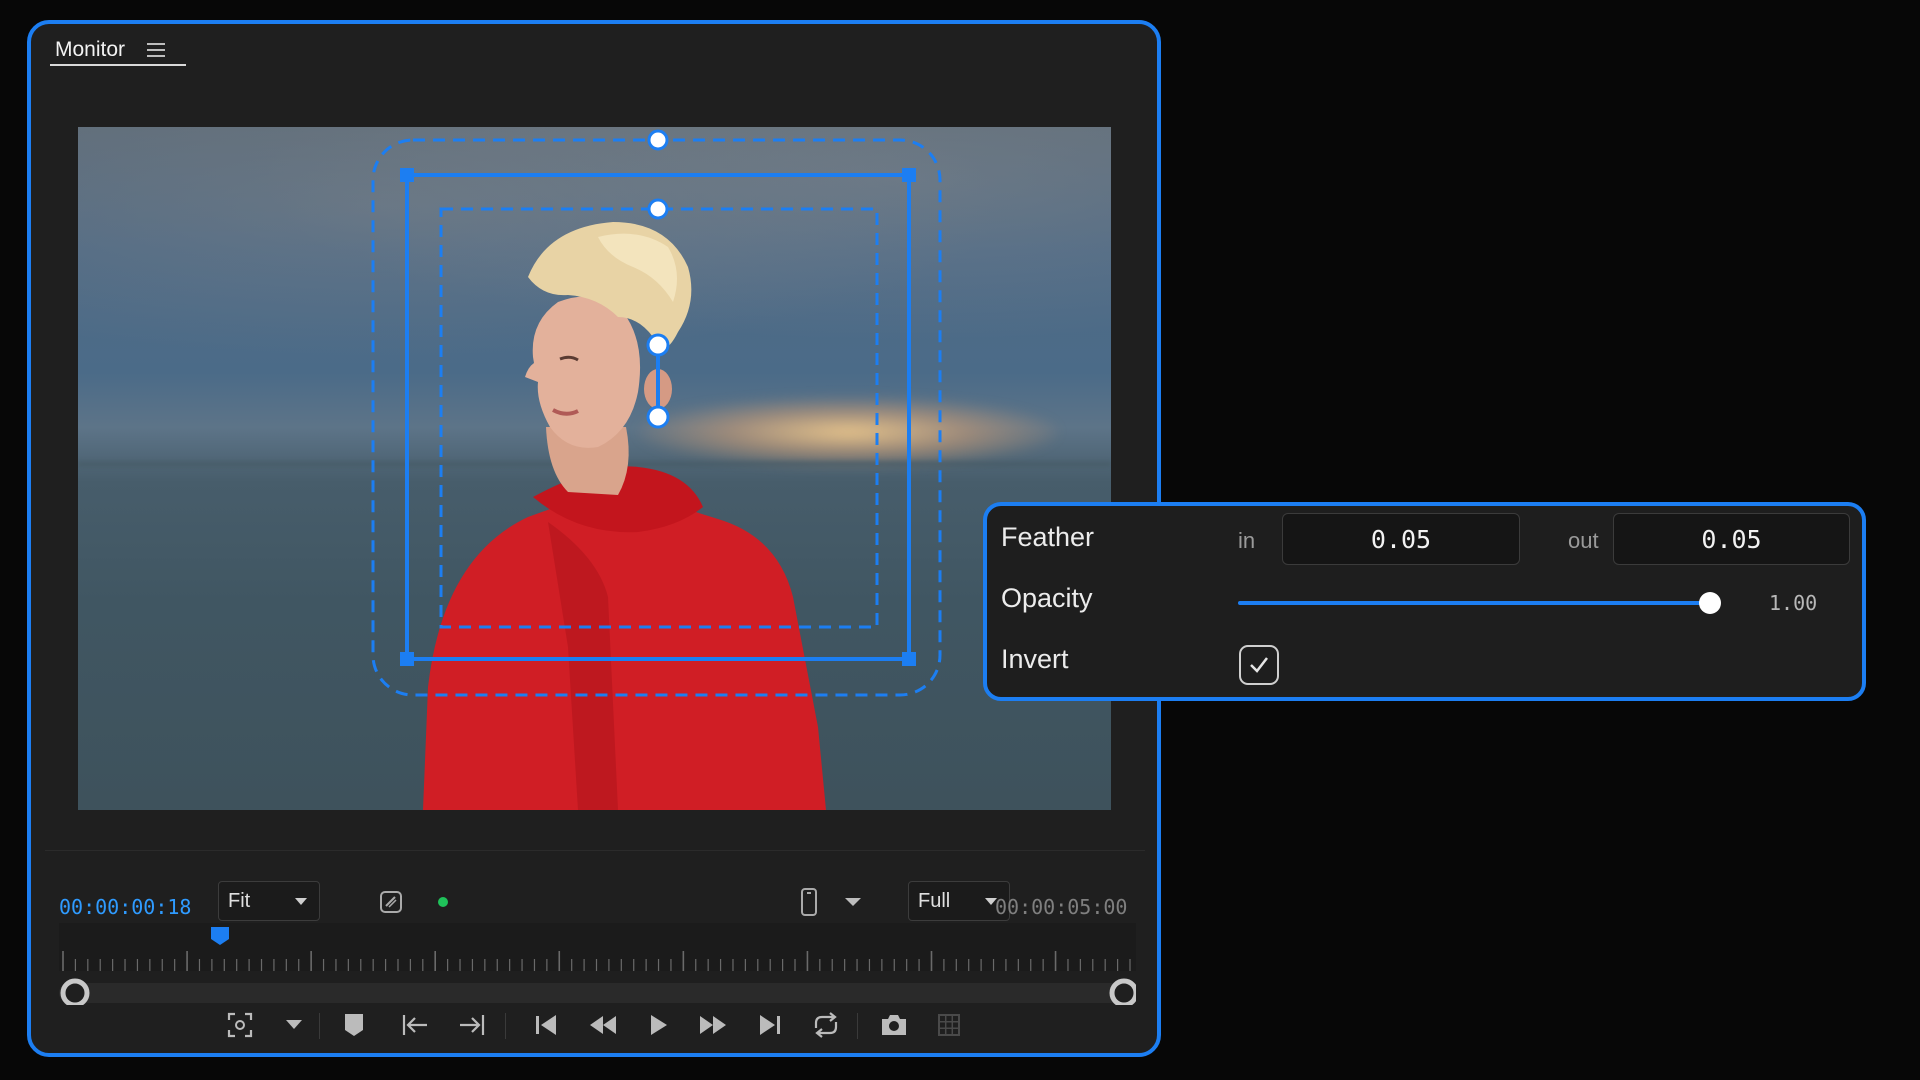 This screenshot has height=1080, width=1920. I want to click on play-icon, so click(658, 1025).